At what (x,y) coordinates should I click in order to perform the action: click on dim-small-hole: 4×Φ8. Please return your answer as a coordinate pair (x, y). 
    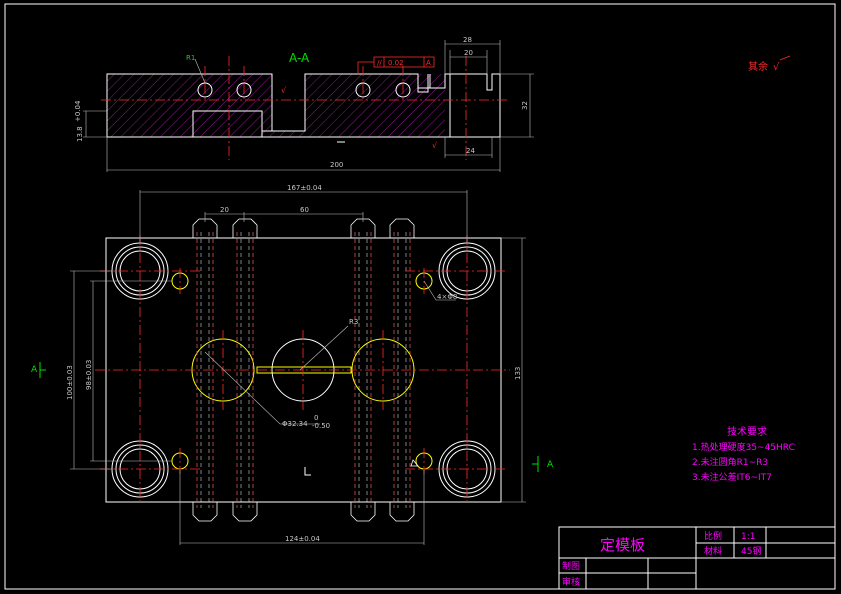
    Looking at the image, I should click on (447, 297).